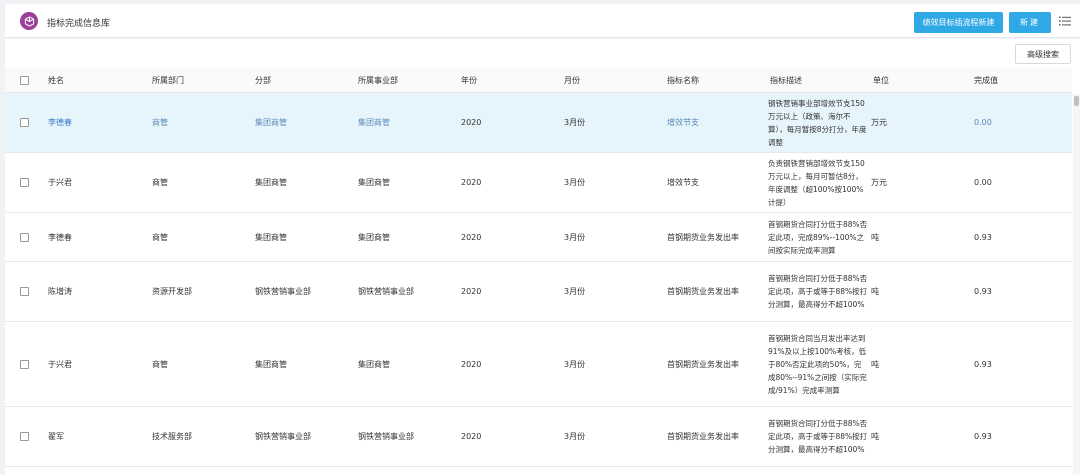 This screenshot has width=1080, height=475. What do you see at coordinates (60, 291) in the screenshot?
I see `cell-name: 陈增涛` at bounding box center [60, 291].